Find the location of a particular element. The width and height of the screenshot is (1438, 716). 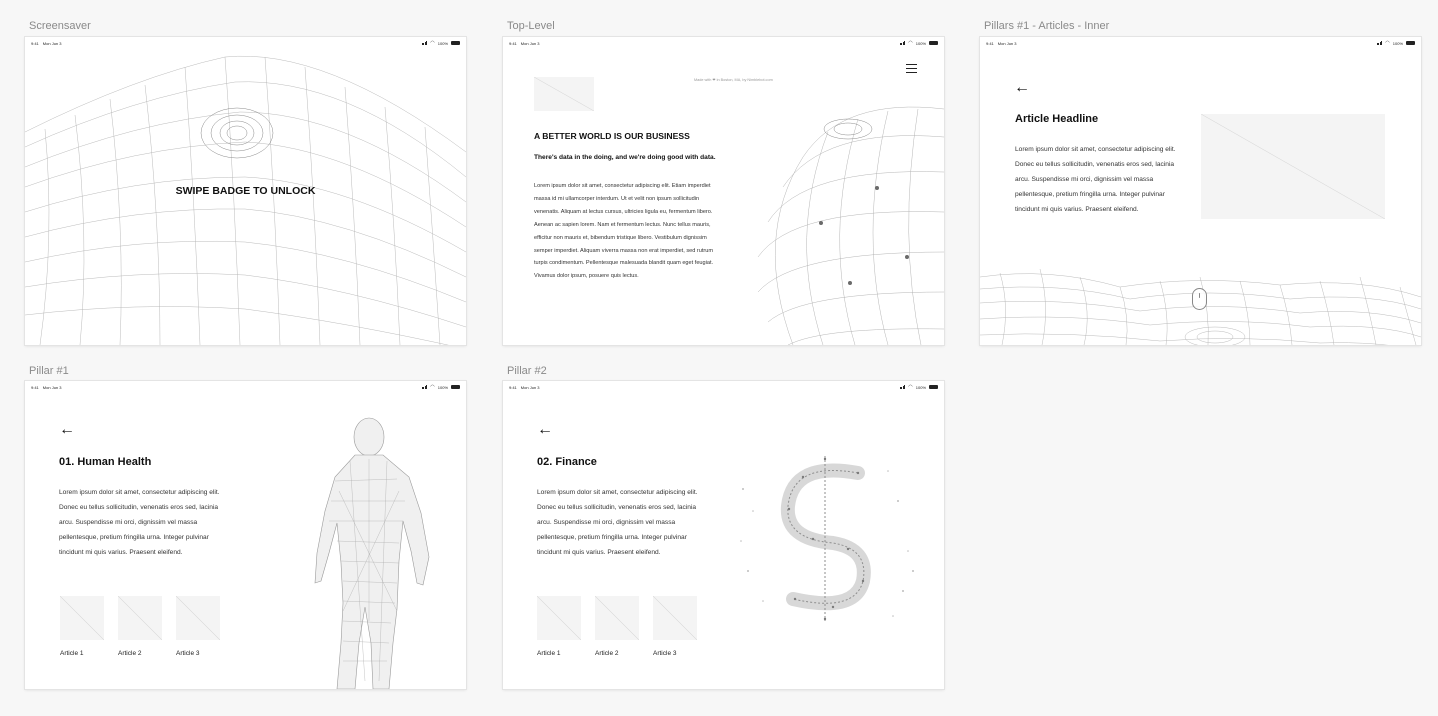

swipe-unlock-text: SWIPE BADGE TO UNLOCK is located at coordinates (245, 191).